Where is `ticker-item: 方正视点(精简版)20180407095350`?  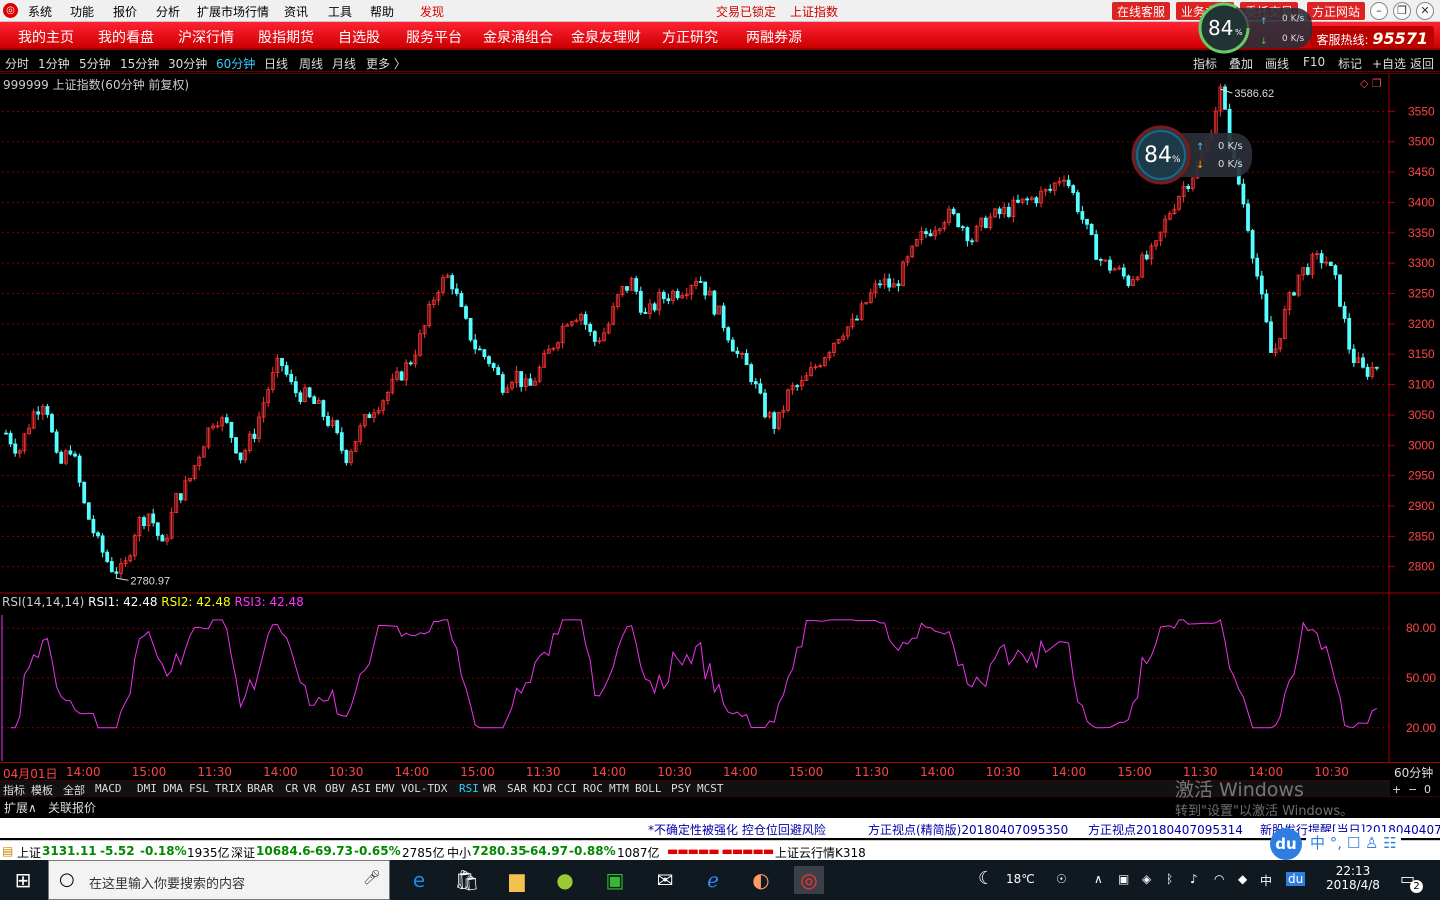
ticker-item: 方正视点(精简版)20180407095350 is located at coordinates (968, 829).